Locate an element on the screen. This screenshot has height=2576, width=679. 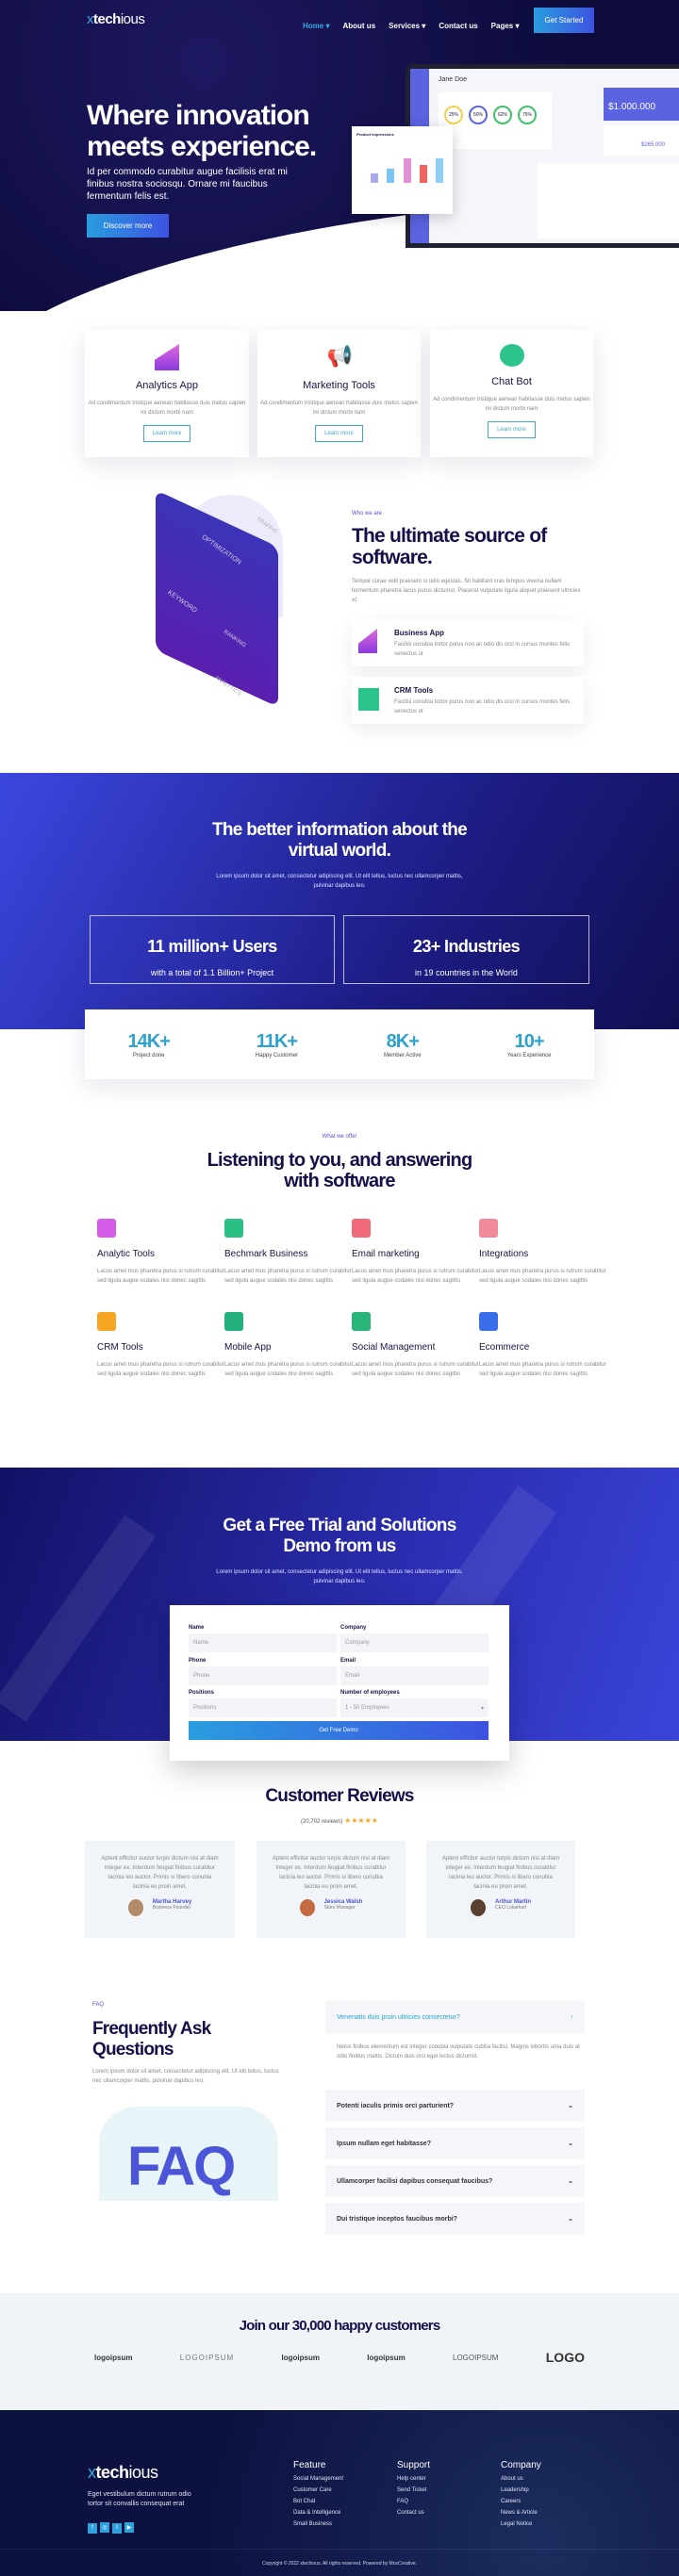
client-logo: LOGO is located at coordinates (565, 2357).